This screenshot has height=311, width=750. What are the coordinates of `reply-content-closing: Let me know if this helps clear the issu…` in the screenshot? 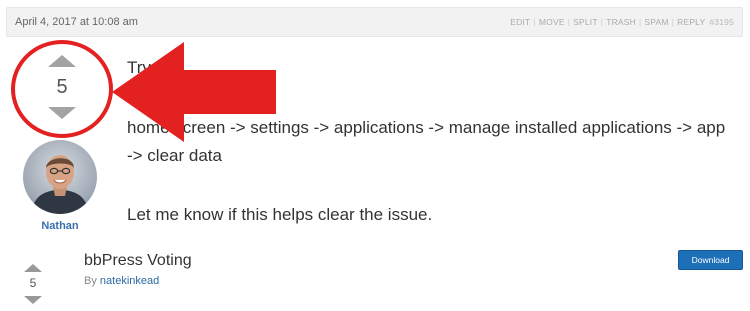 It's located at (280, 214).